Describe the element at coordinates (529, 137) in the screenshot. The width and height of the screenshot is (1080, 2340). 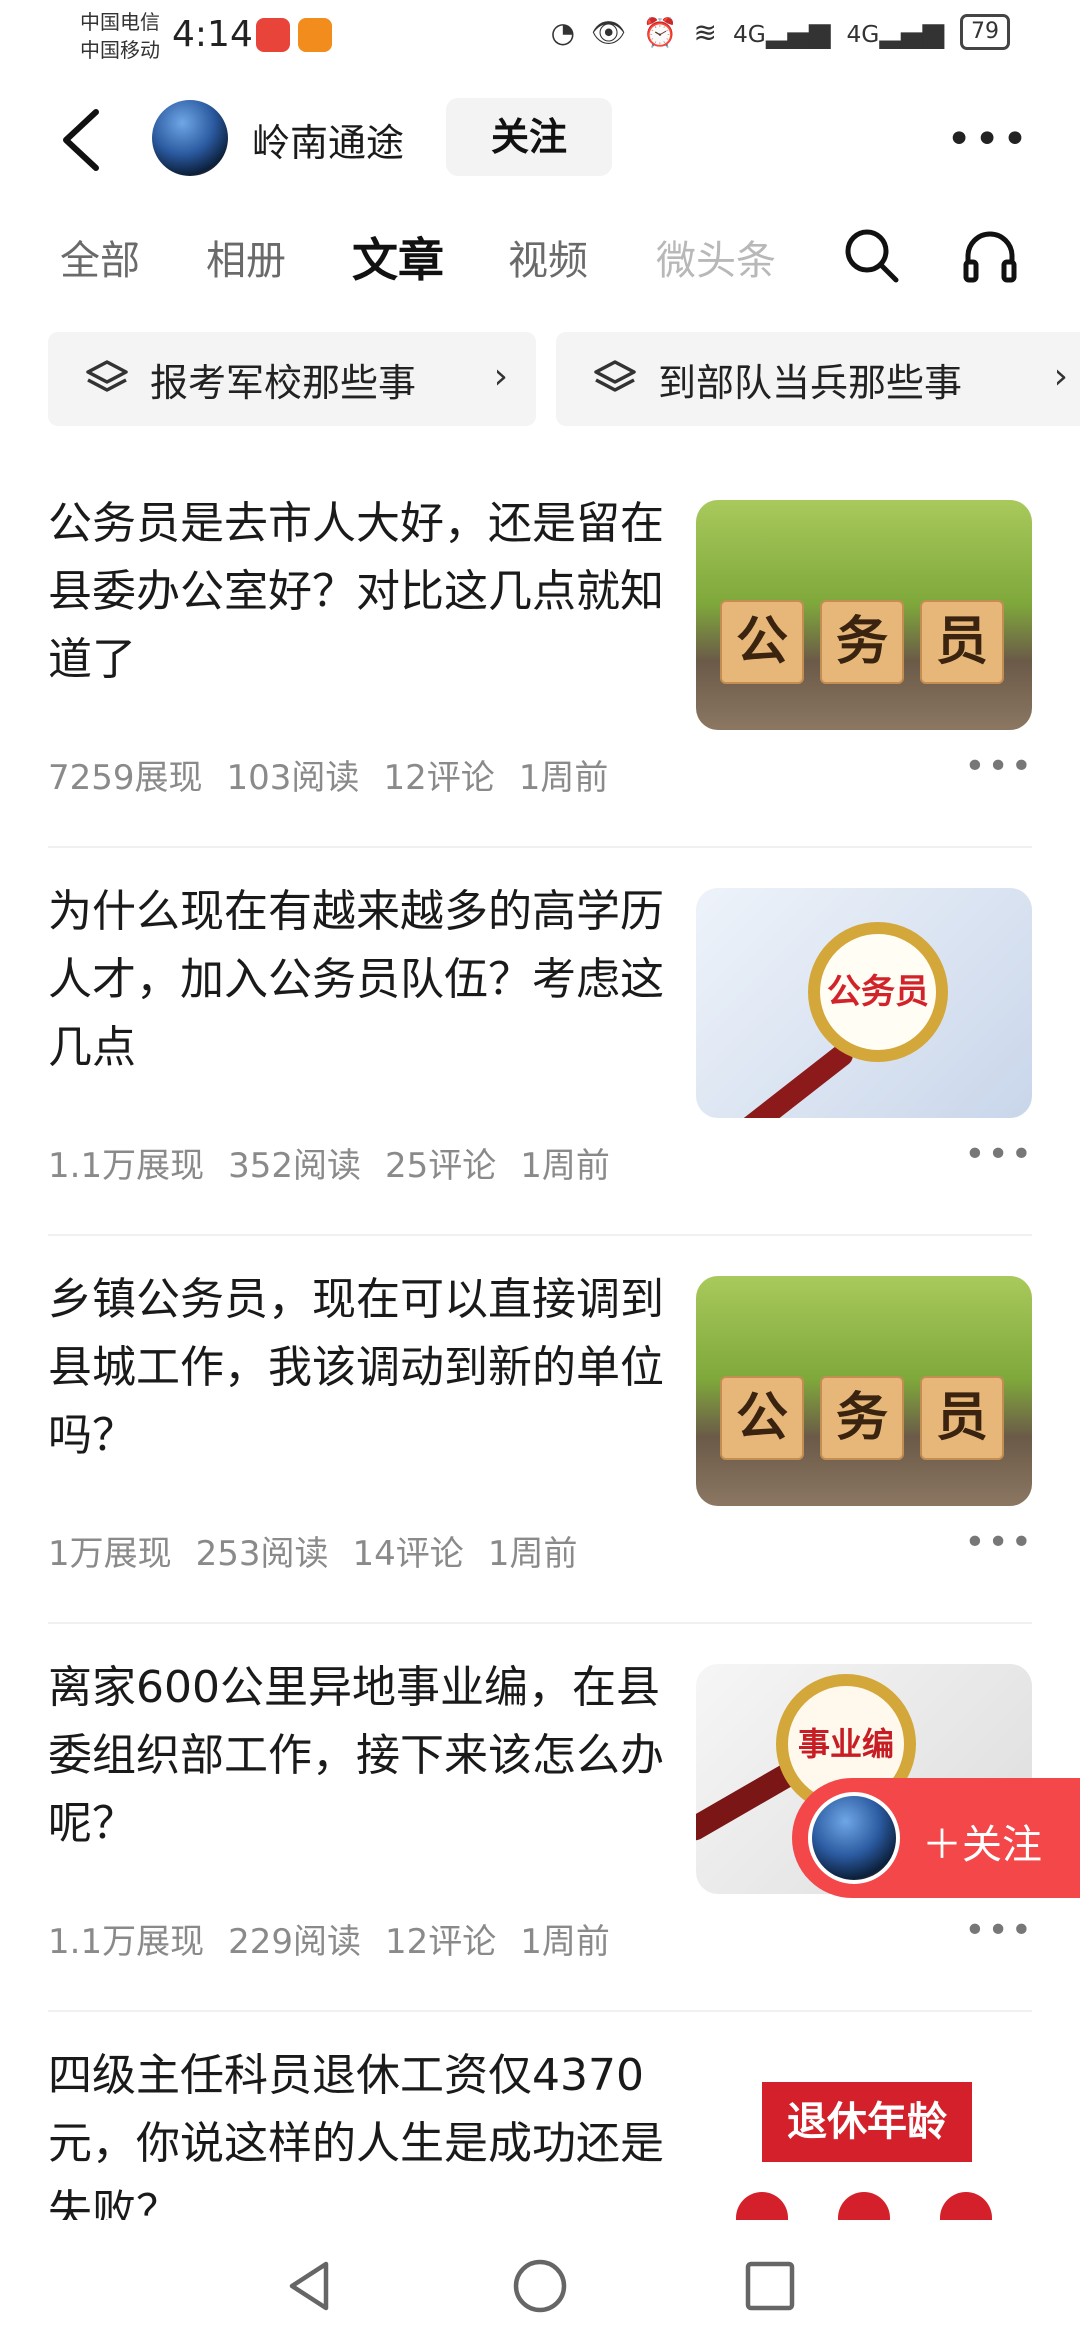
I see `follow-button: 关注` at that location.